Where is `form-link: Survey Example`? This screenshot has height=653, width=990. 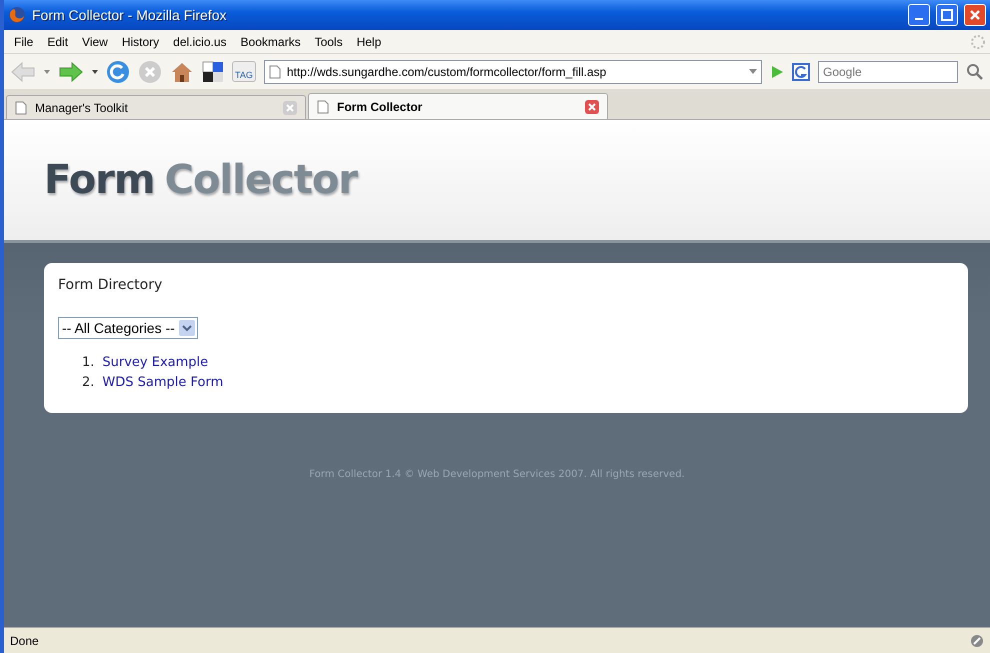 form-link: Survey Example is located at coordinates (155, 363).